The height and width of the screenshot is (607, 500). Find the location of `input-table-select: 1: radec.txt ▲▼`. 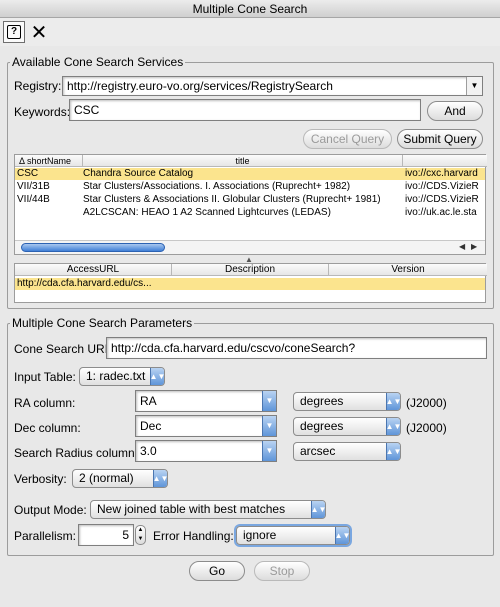

input-table-select: 1: radec.txt ▲▼ is located at coordinates (122, 376).